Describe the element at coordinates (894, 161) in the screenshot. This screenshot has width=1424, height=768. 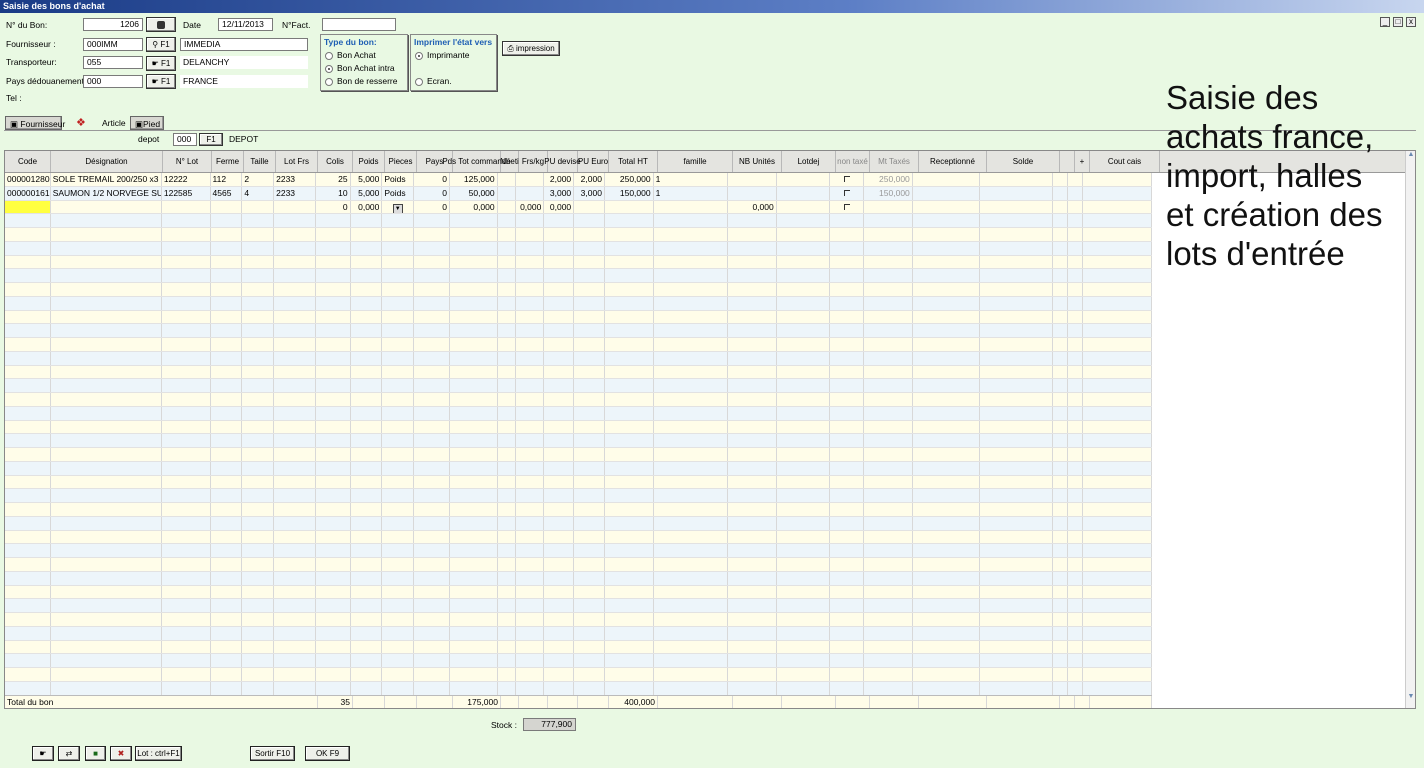
I see `column-header: Mt Taxés` at that location.